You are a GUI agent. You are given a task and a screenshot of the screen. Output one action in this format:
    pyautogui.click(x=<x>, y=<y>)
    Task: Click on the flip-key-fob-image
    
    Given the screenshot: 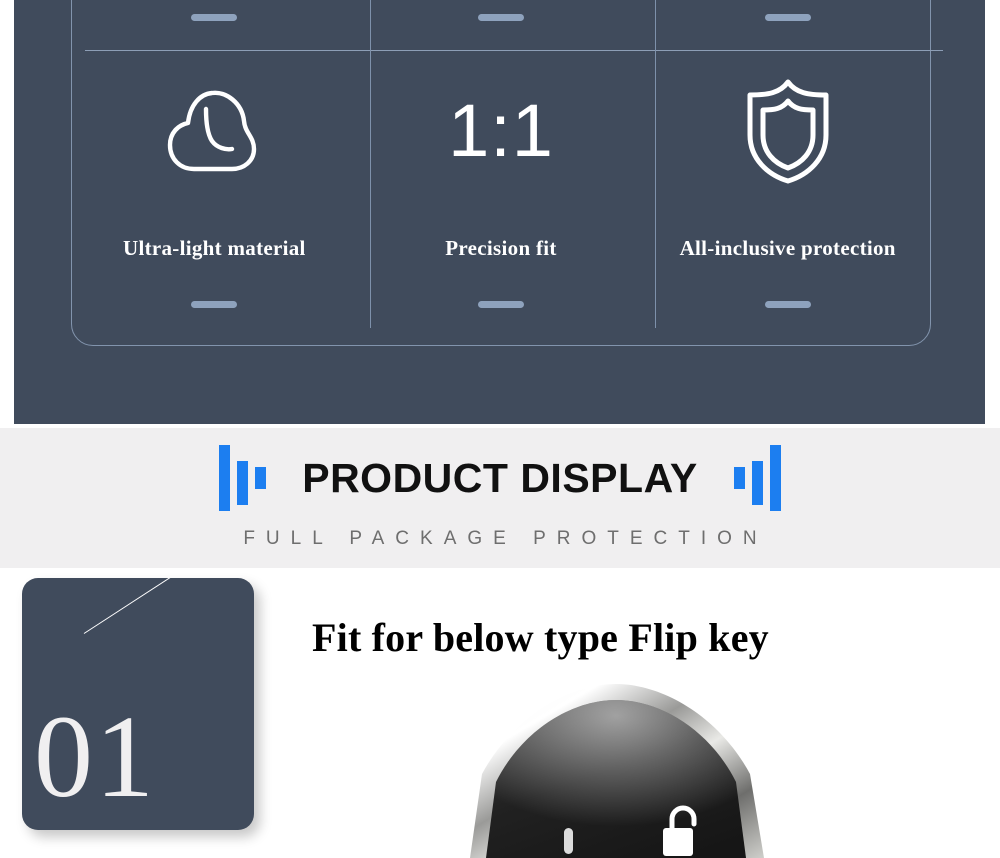 What is the action you would take?
    pyautogui.click(x=617, y=771)
    